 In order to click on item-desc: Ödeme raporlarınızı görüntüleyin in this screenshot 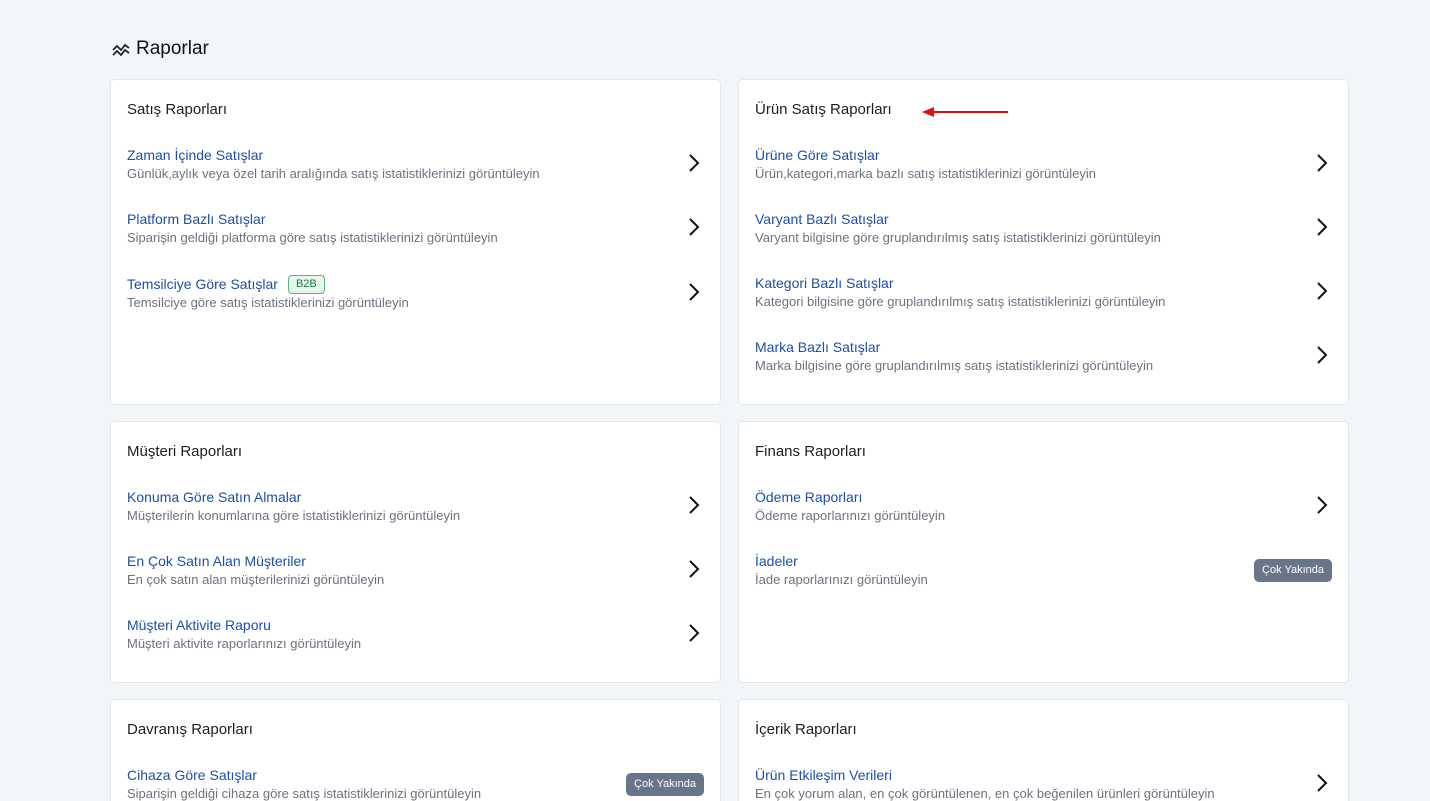, I will do `click(850, 515)`.